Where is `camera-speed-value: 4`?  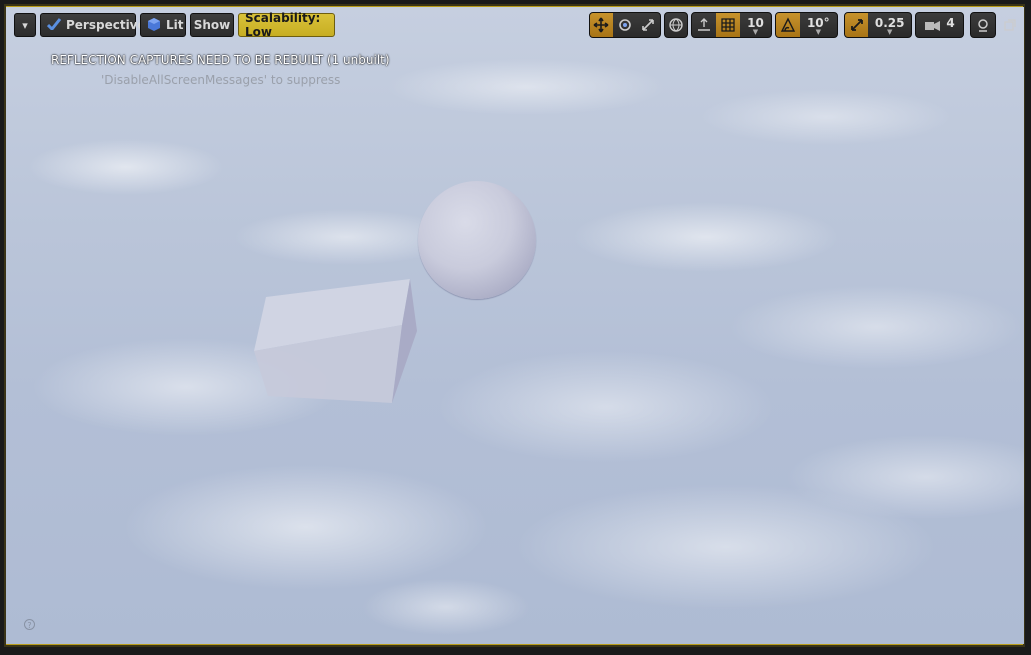
camera-speed-value: 4 is located at coordinates (950, 23).